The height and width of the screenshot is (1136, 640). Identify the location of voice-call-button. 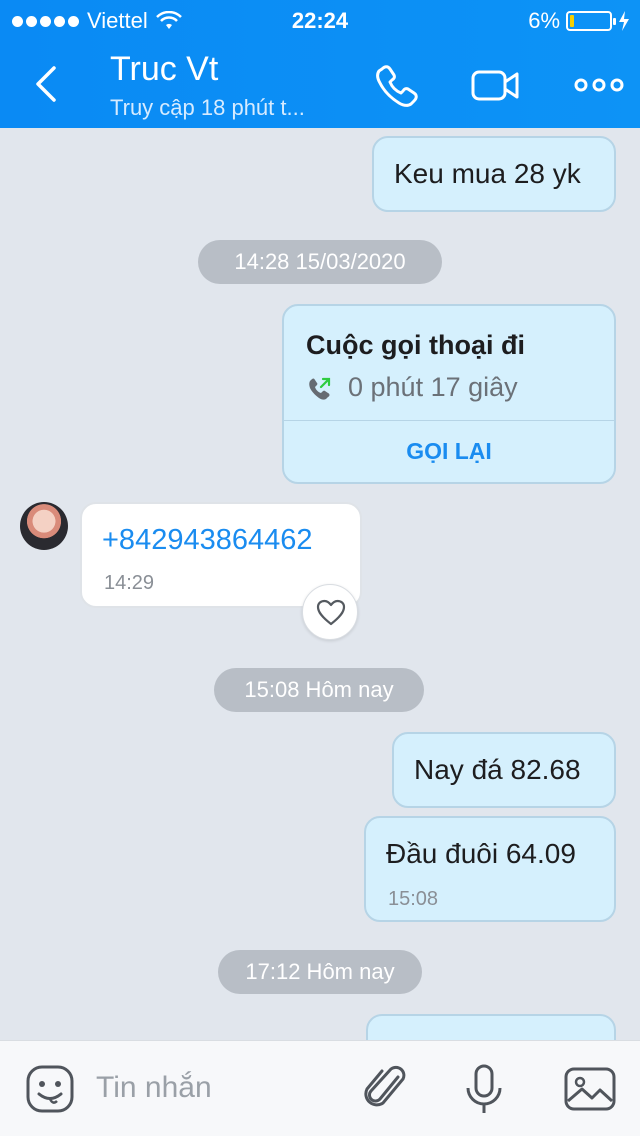
(397, 85).